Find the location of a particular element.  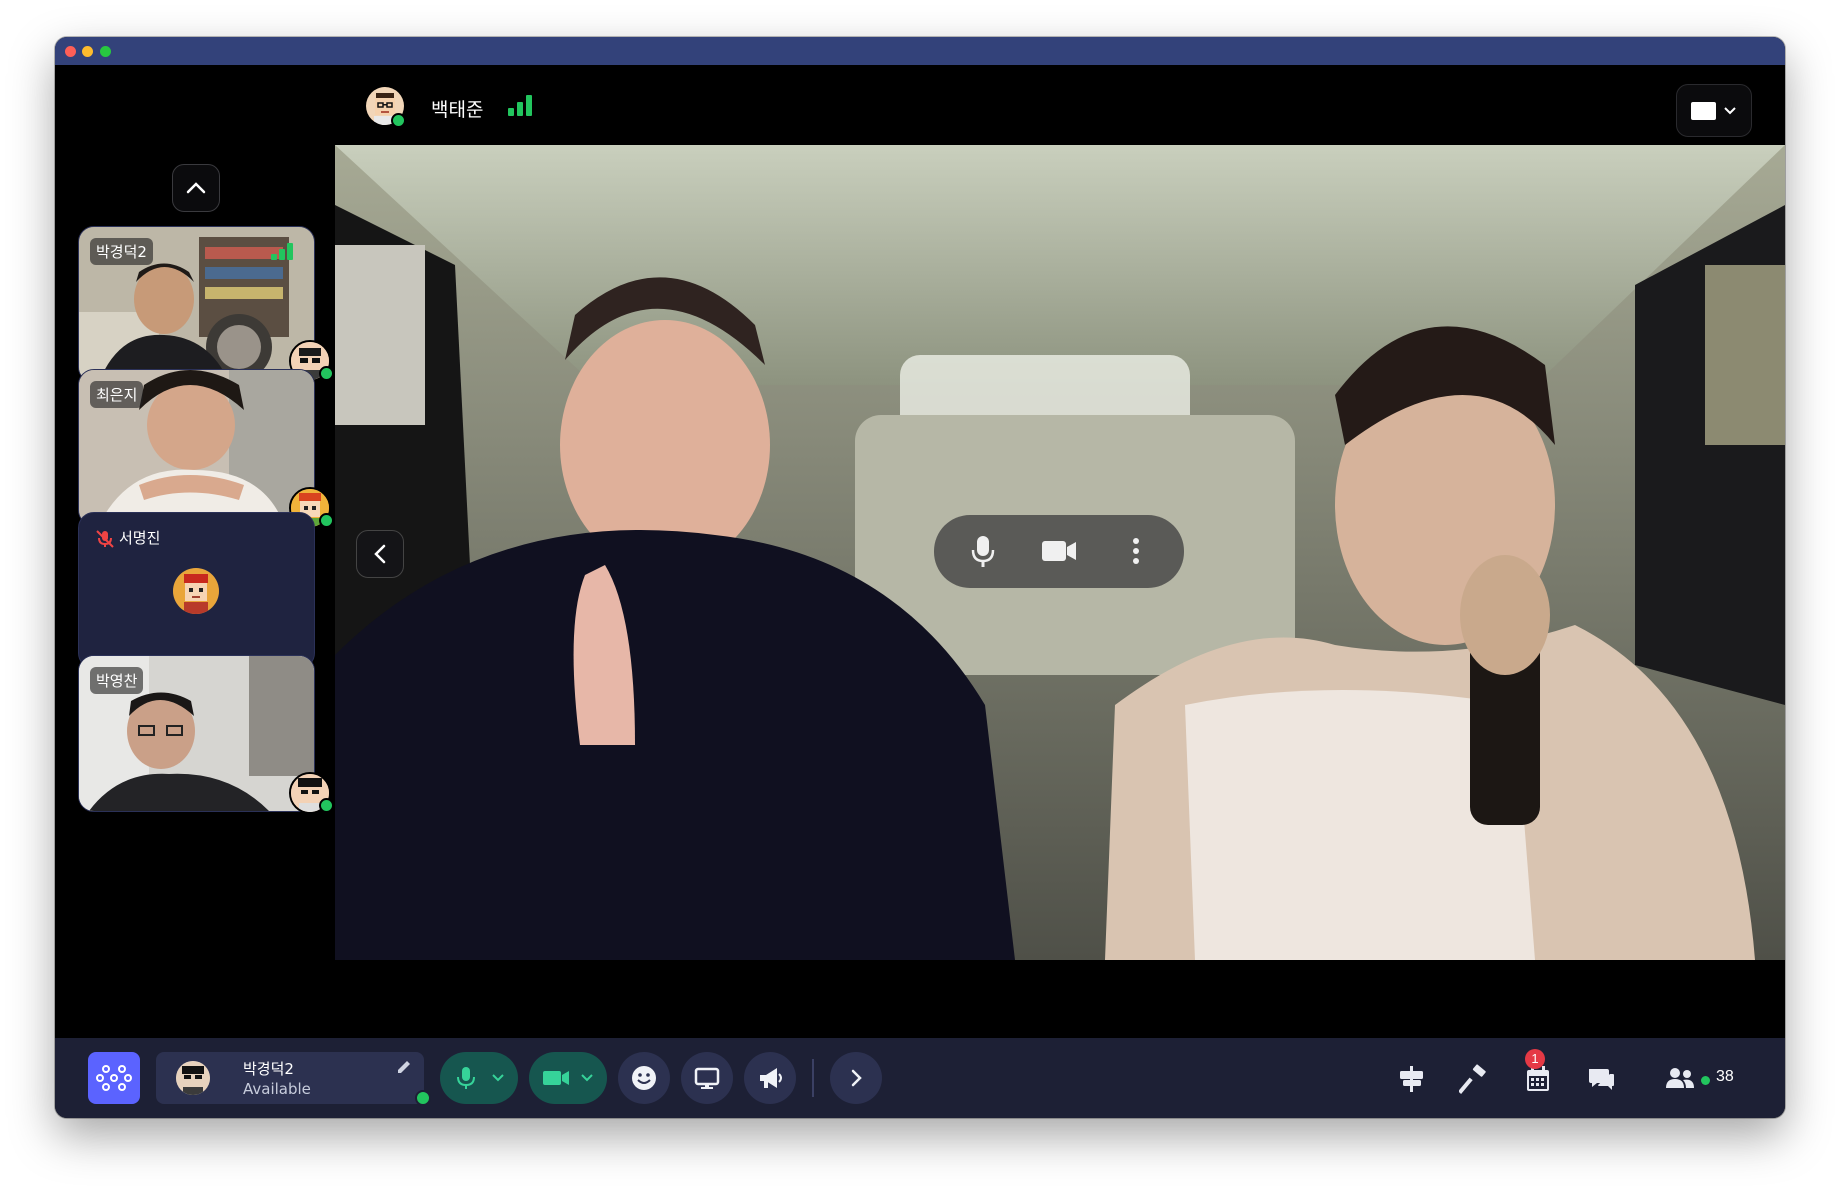

chat-icon is located at coordinates (1601, 1079).